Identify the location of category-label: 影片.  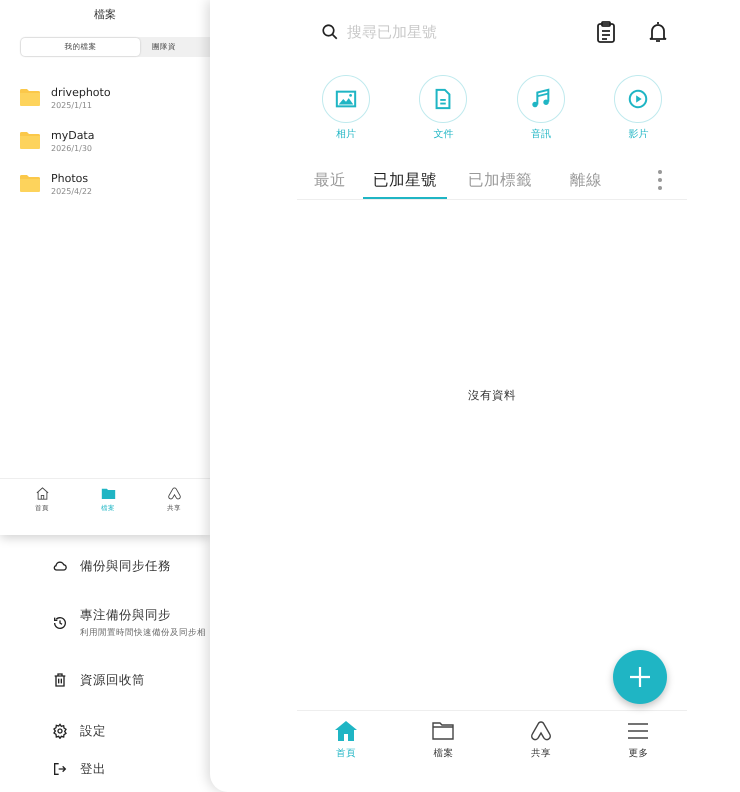
(638, 134).